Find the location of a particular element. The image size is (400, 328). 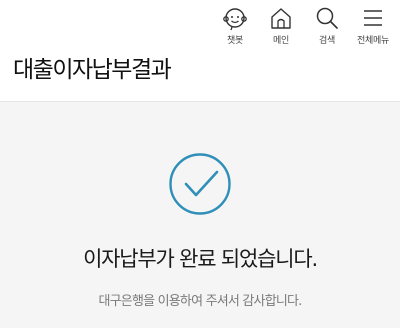

nav-label: 전체메뉴 is located at coordinates (373, 41).